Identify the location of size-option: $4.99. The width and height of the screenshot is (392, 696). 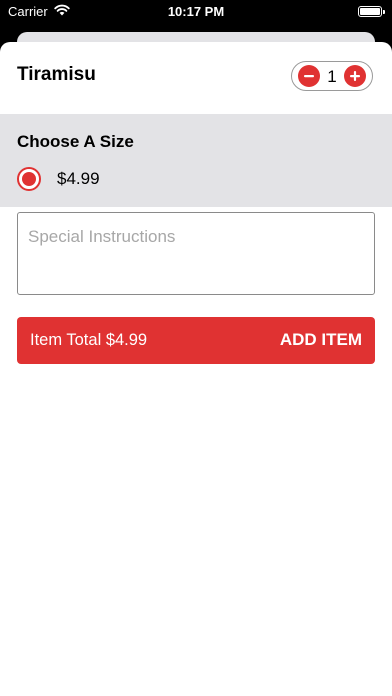
(117, 179).